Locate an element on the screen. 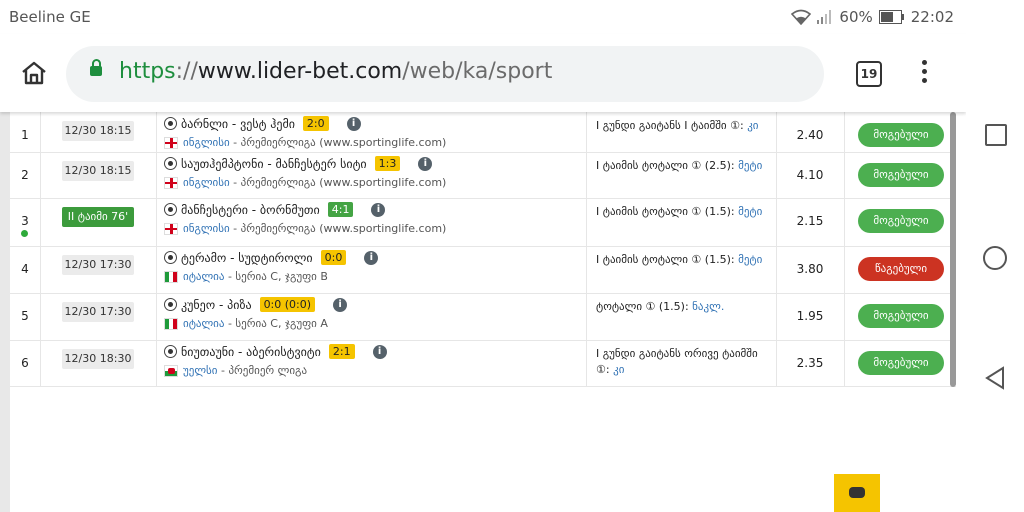 The width and height of the screenshot is (1024, 512). tab-switcher-button: 19 is located at coordinates (869, 74).